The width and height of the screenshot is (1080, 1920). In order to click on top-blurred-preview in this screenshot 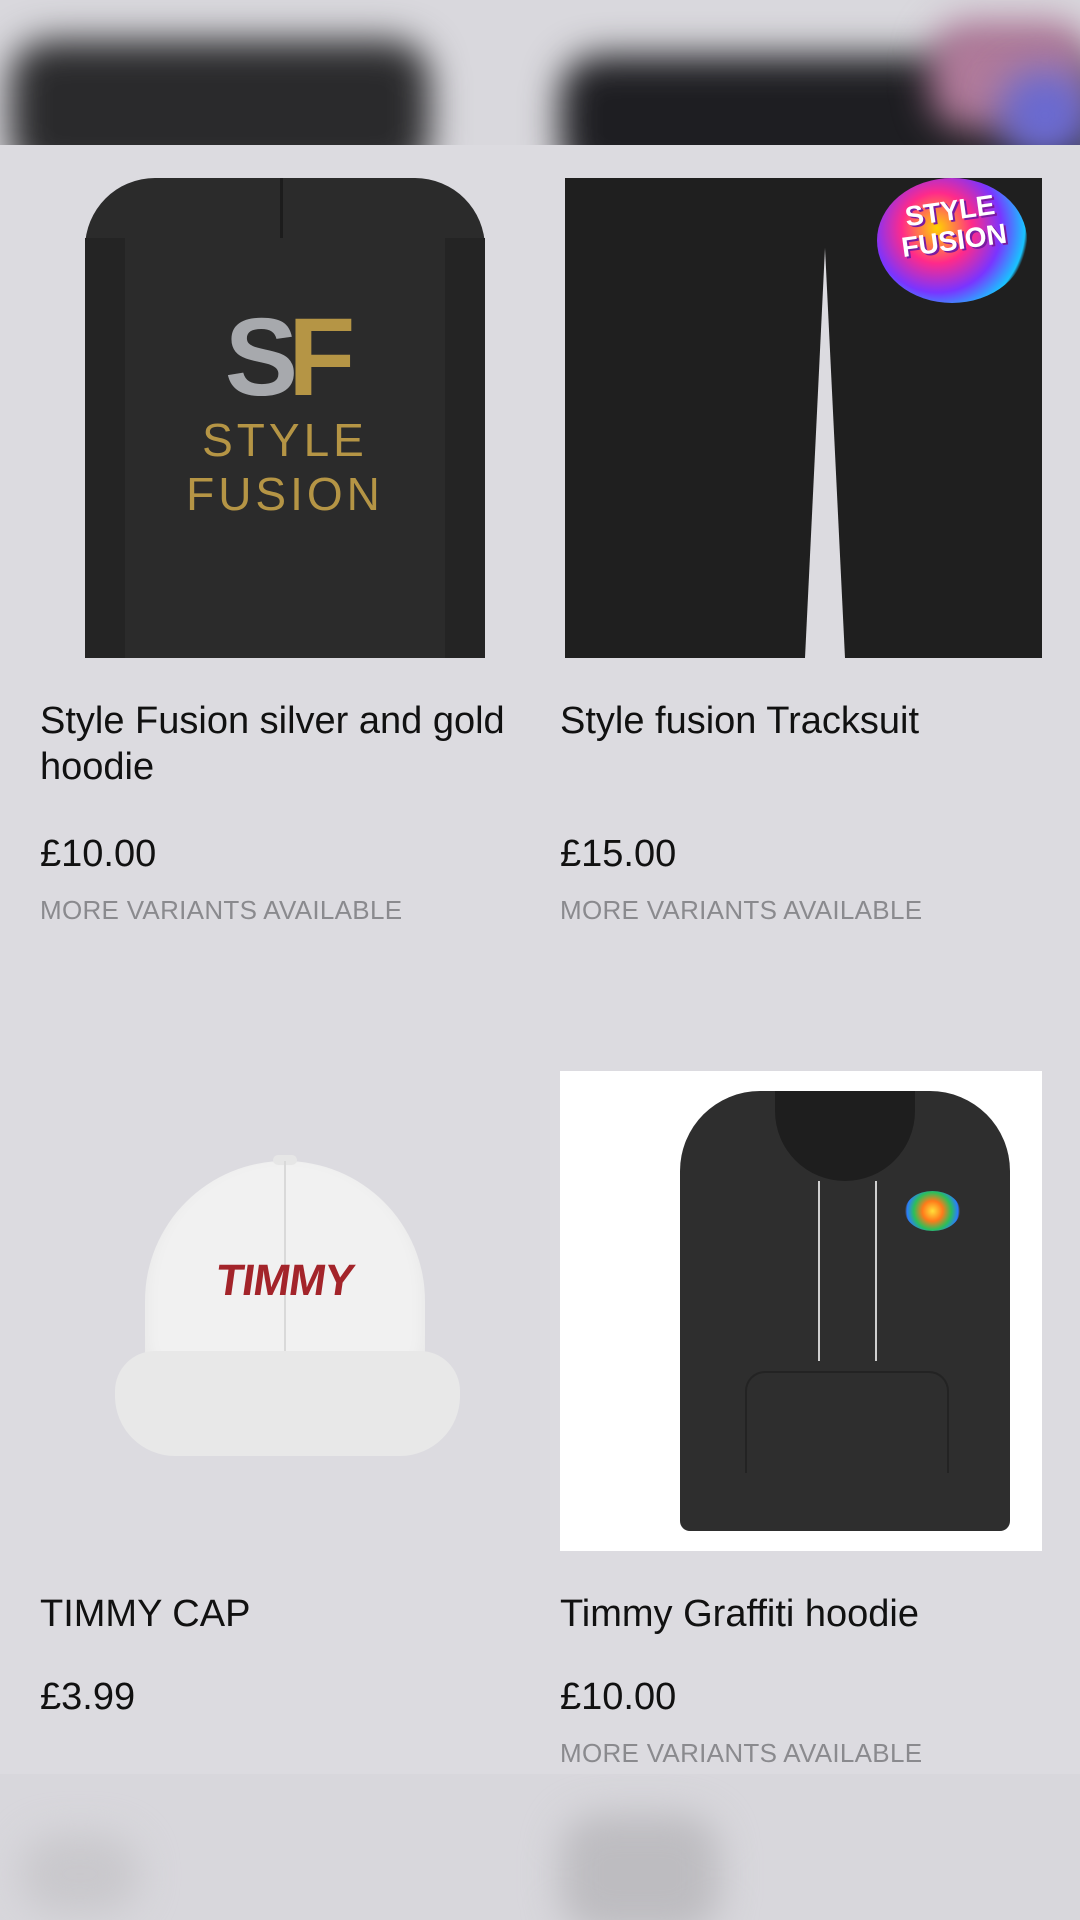, I will do `click(540, 72)`.